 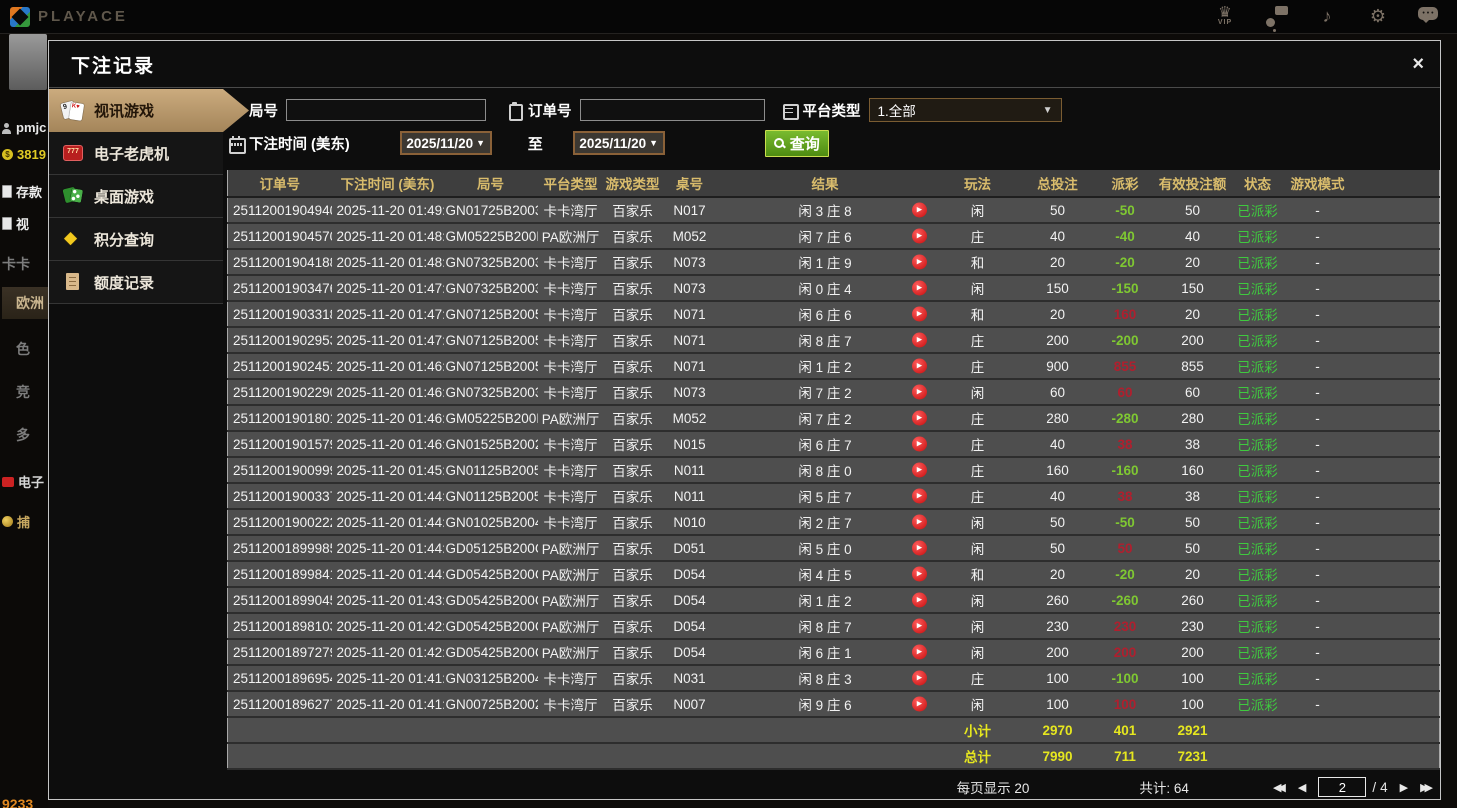 I want to click on last-page-button, so click(x=1426, y=787).